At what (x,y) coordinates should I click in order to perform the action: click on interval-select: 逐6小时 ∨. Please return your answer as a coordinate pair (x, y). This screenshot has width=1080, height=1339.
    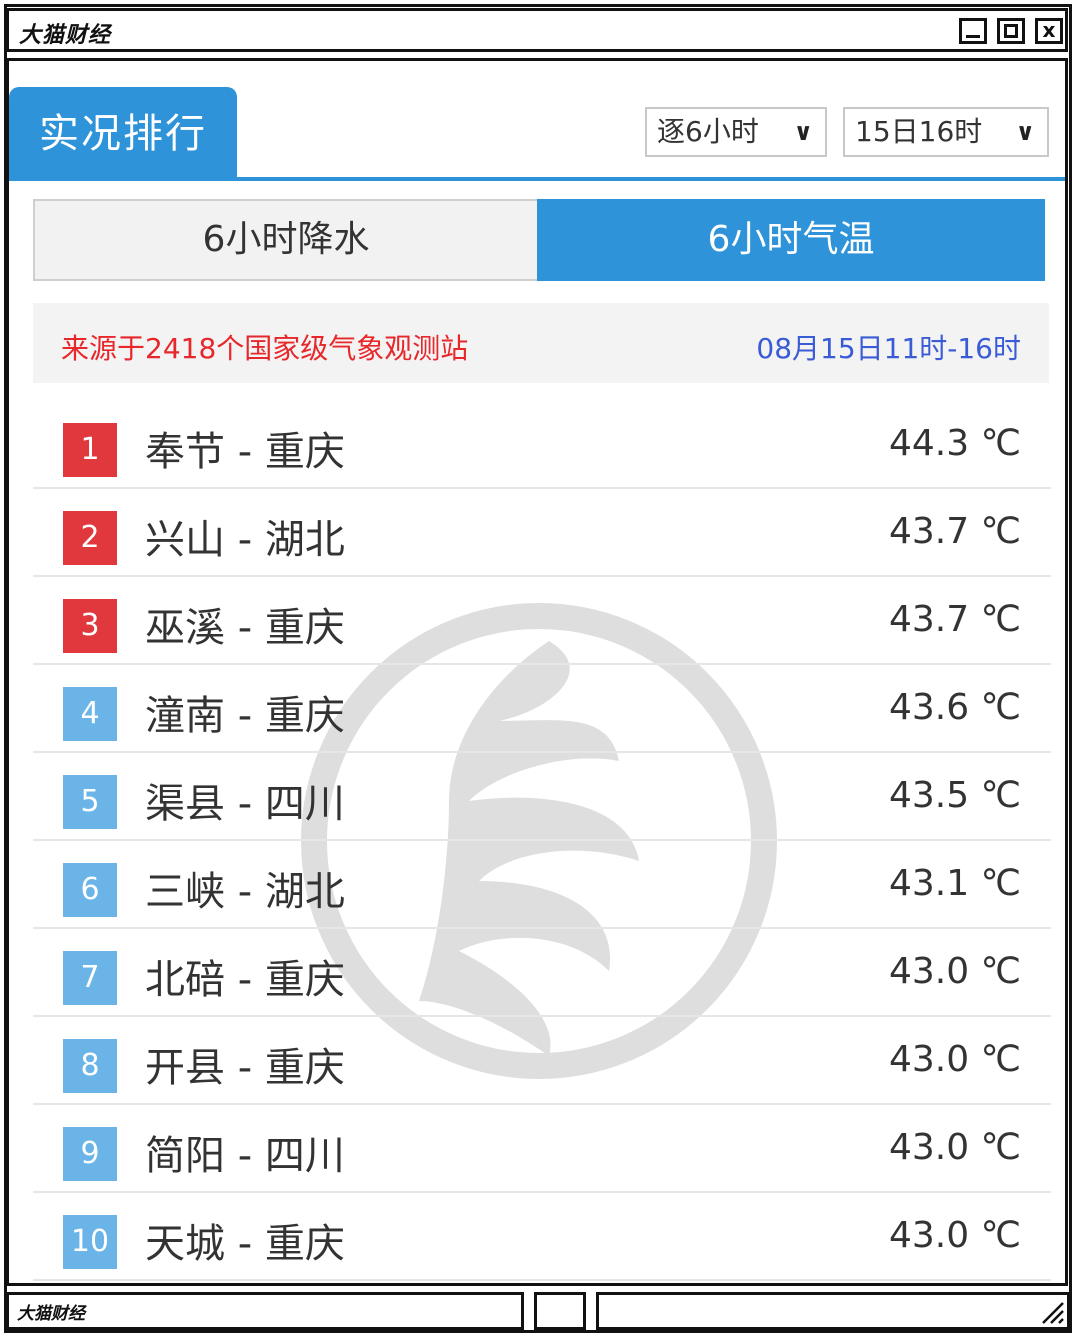
    Looking at the image, I should click on (736, 132).